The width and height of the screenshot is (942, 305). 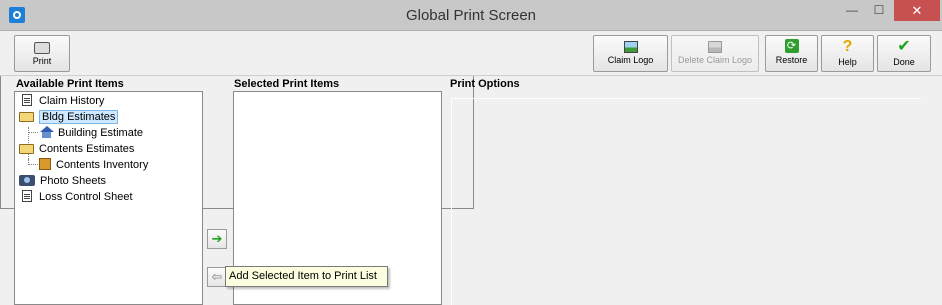 What do you see at coordinates (847, 46) in the screenshot?
I see `help-icon: ?` at bounding box center [847, 46].